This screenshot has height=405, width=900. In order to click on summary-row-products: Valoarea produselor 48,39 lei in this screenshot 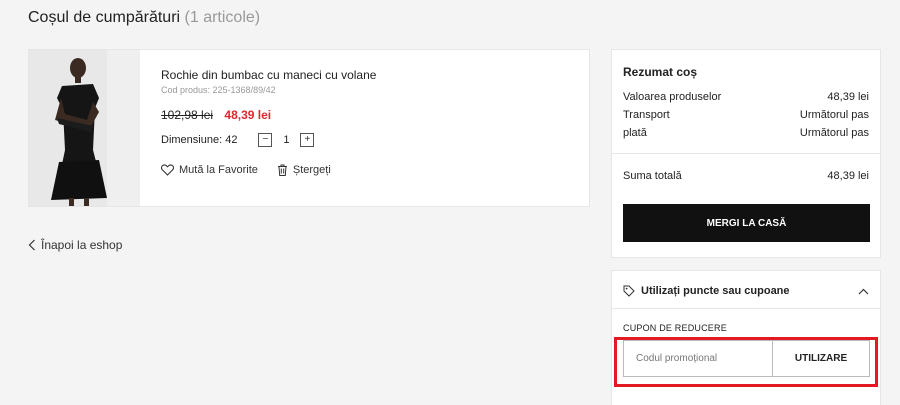, I will do `click(746, 97)`.